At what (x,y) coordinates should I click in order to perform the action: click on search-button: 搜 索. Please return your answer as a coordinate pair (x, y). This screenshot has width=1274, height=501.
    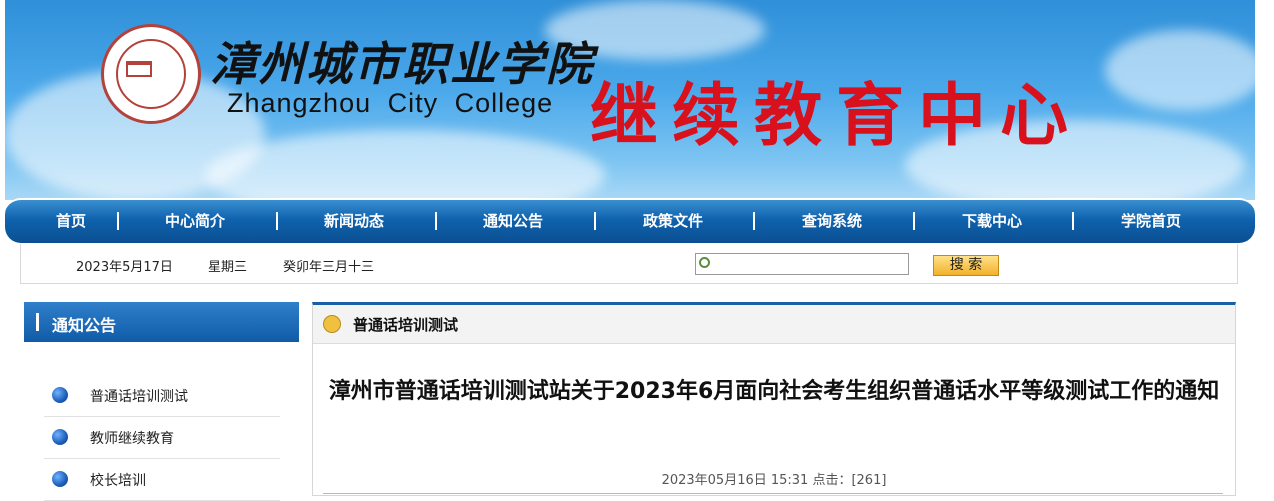
    Looking at the image, I should click on (966, 265).